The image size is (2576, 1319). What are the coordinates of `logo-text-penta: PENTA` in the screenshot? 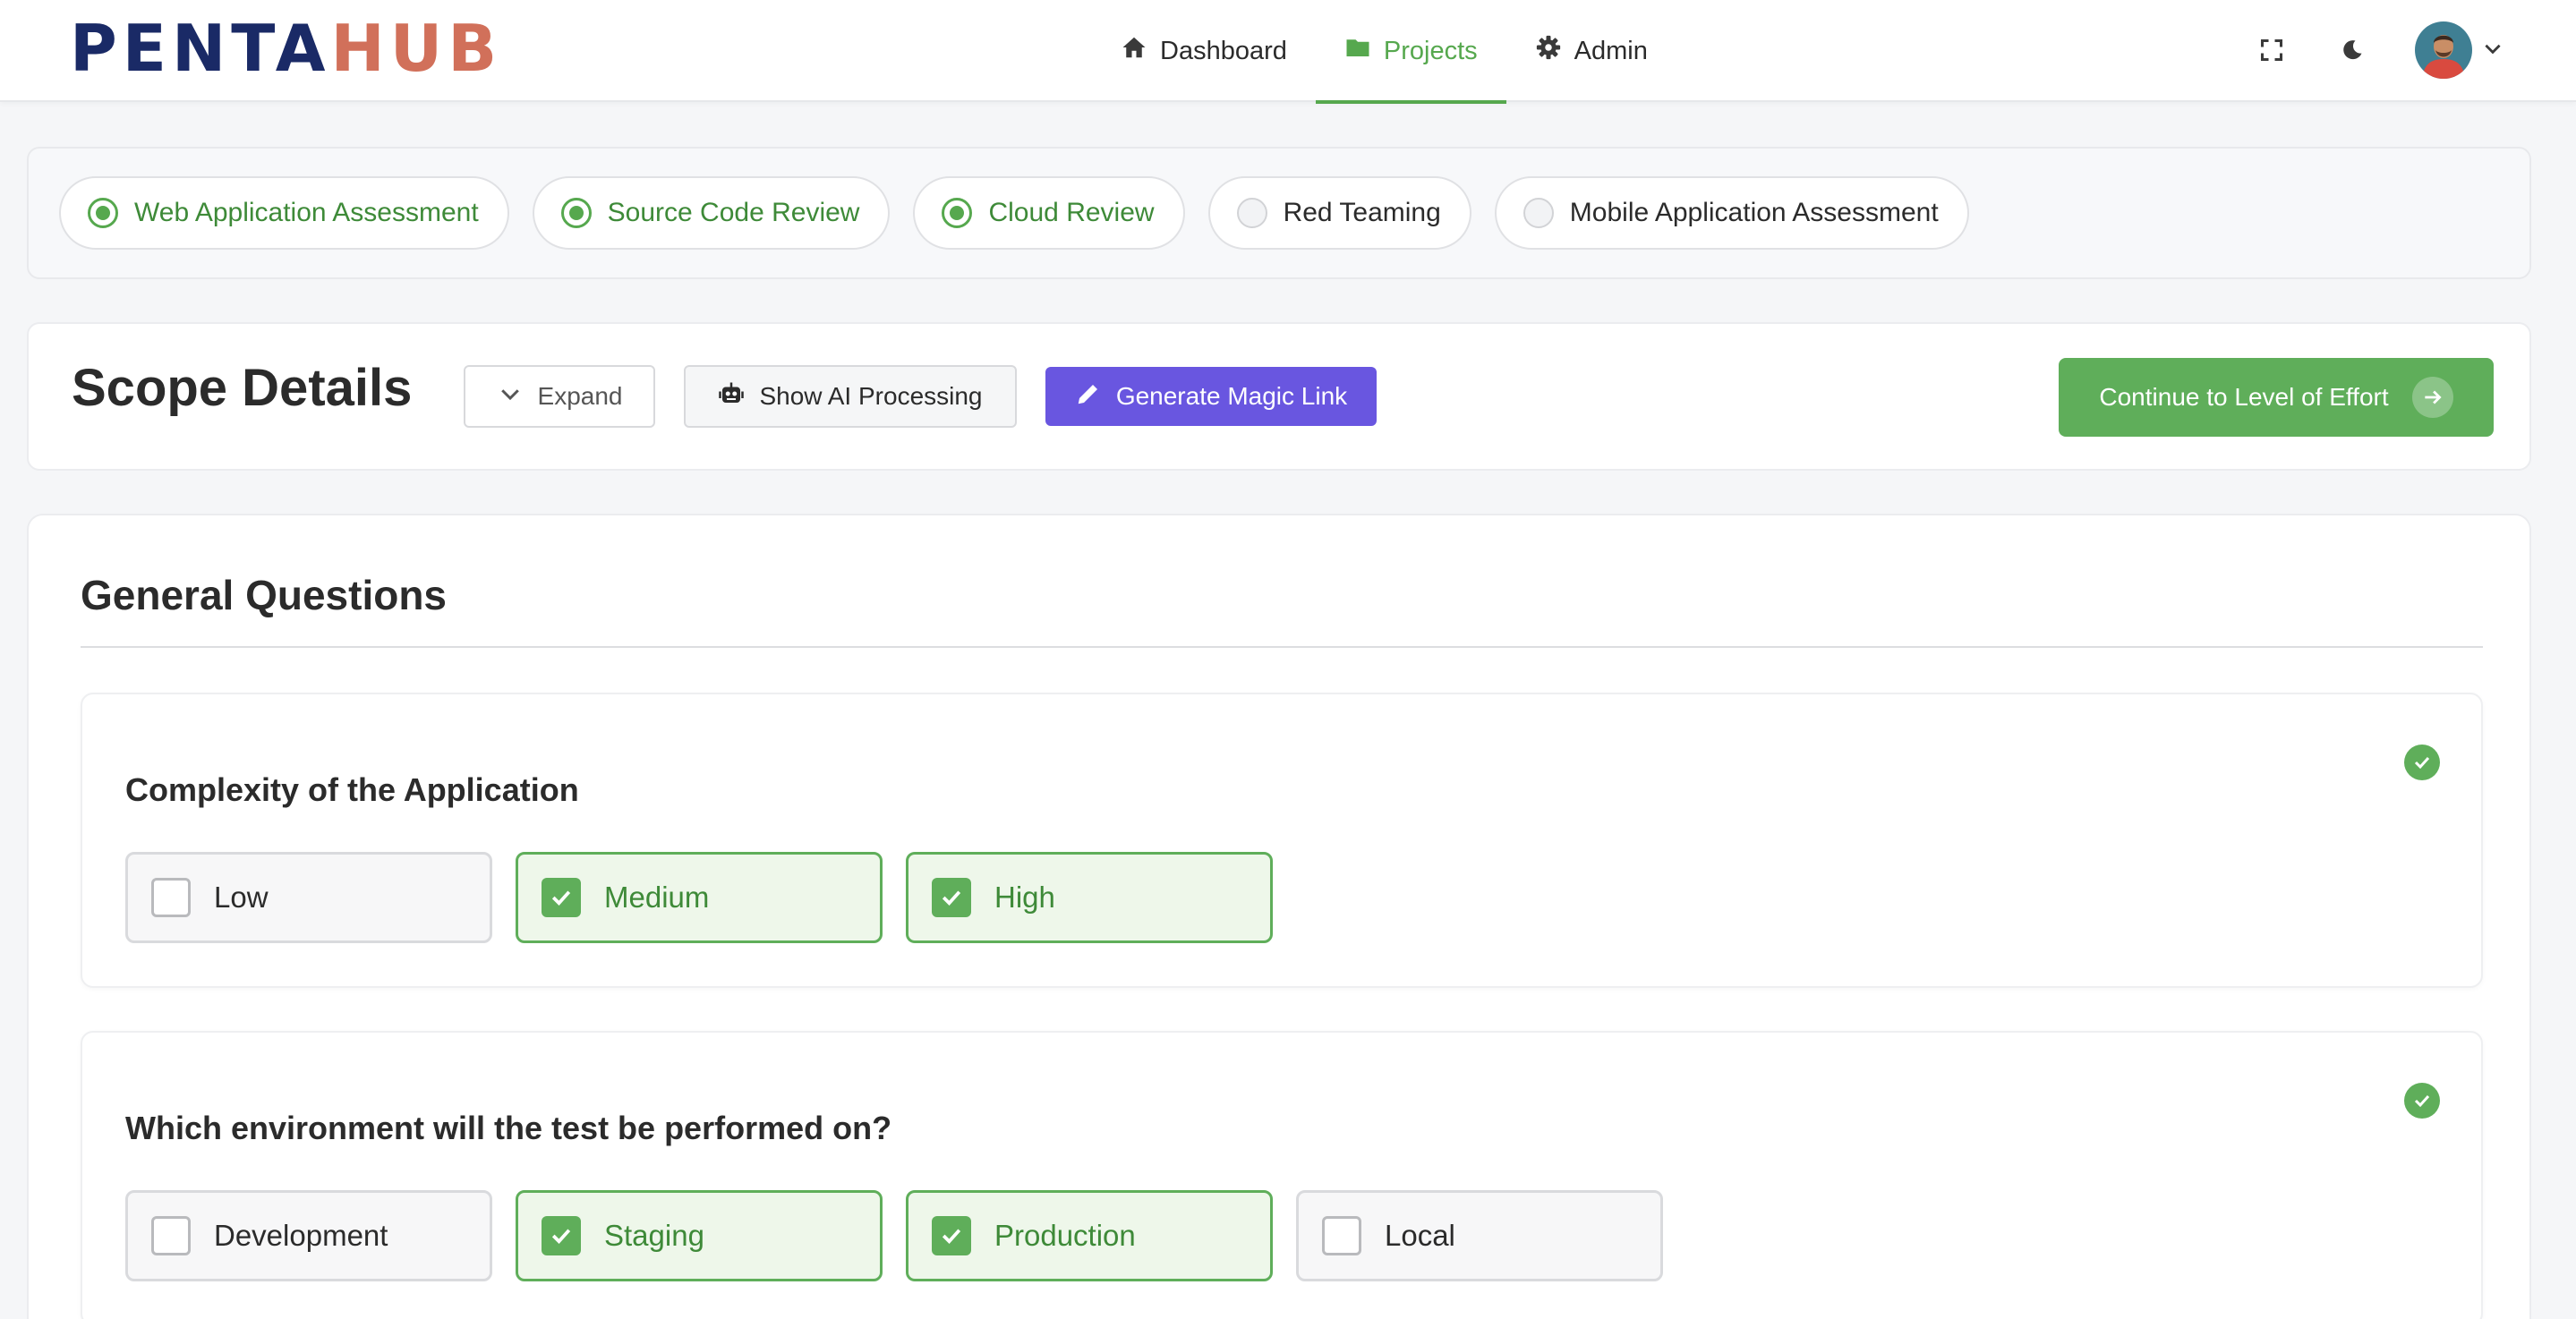 It's located at (200, 48).